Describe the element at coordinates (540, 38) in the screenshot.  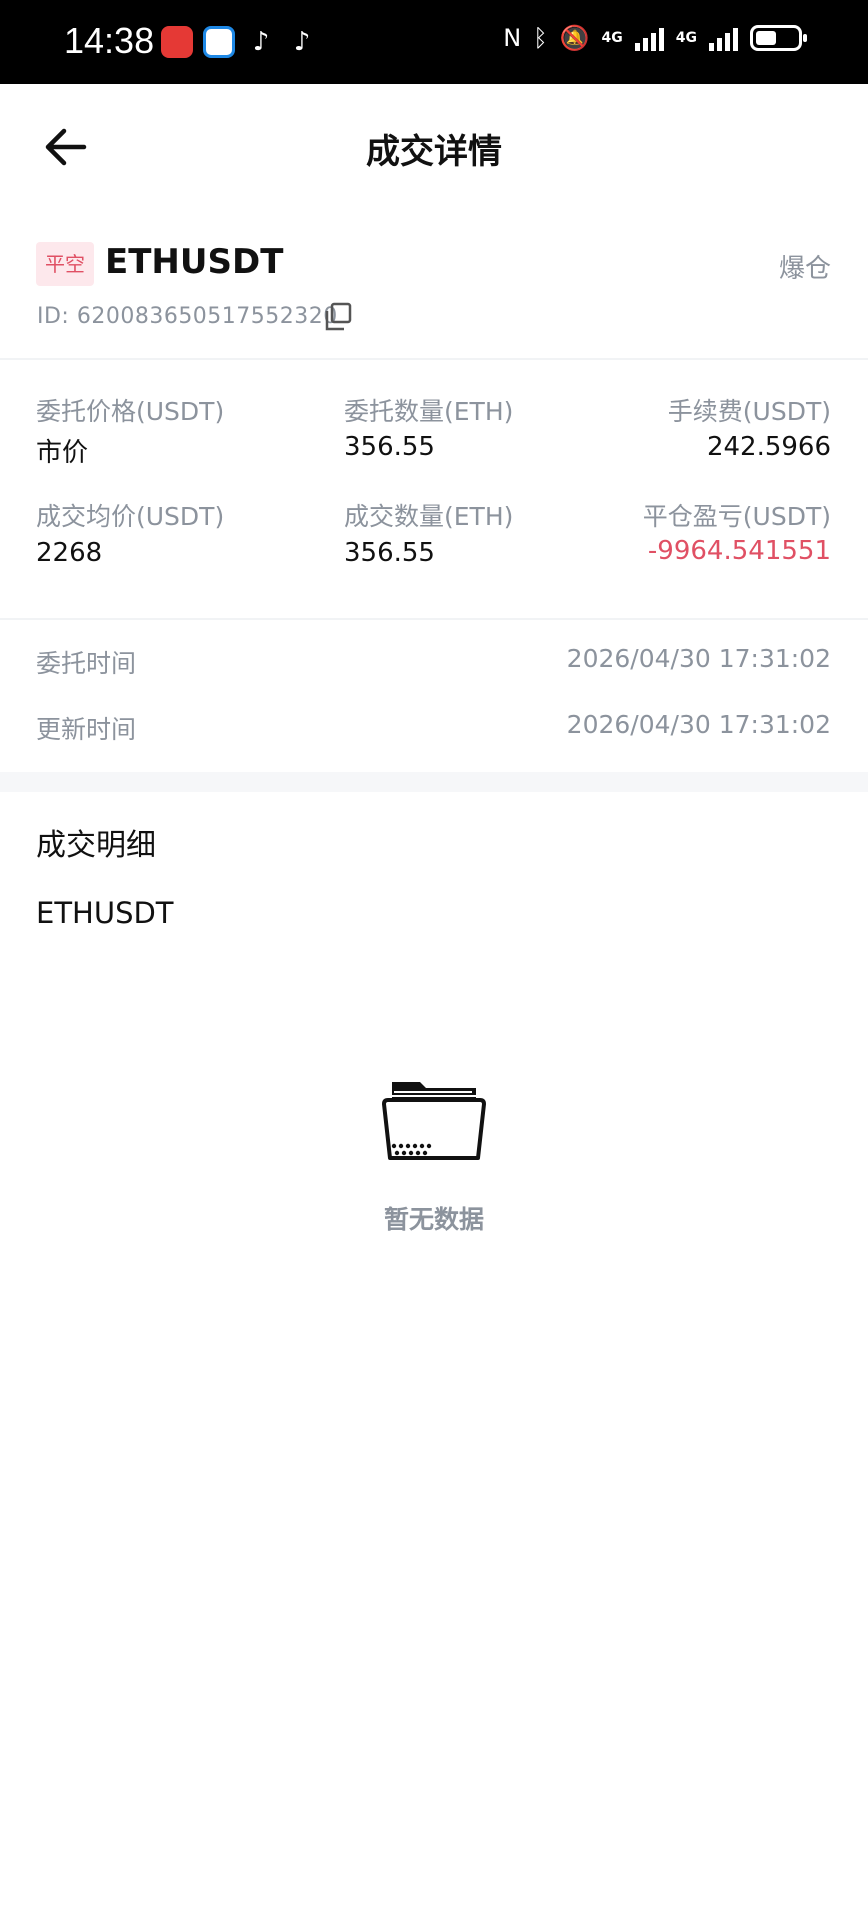
I see `bluetooth-icon: ᛒ` at that location.